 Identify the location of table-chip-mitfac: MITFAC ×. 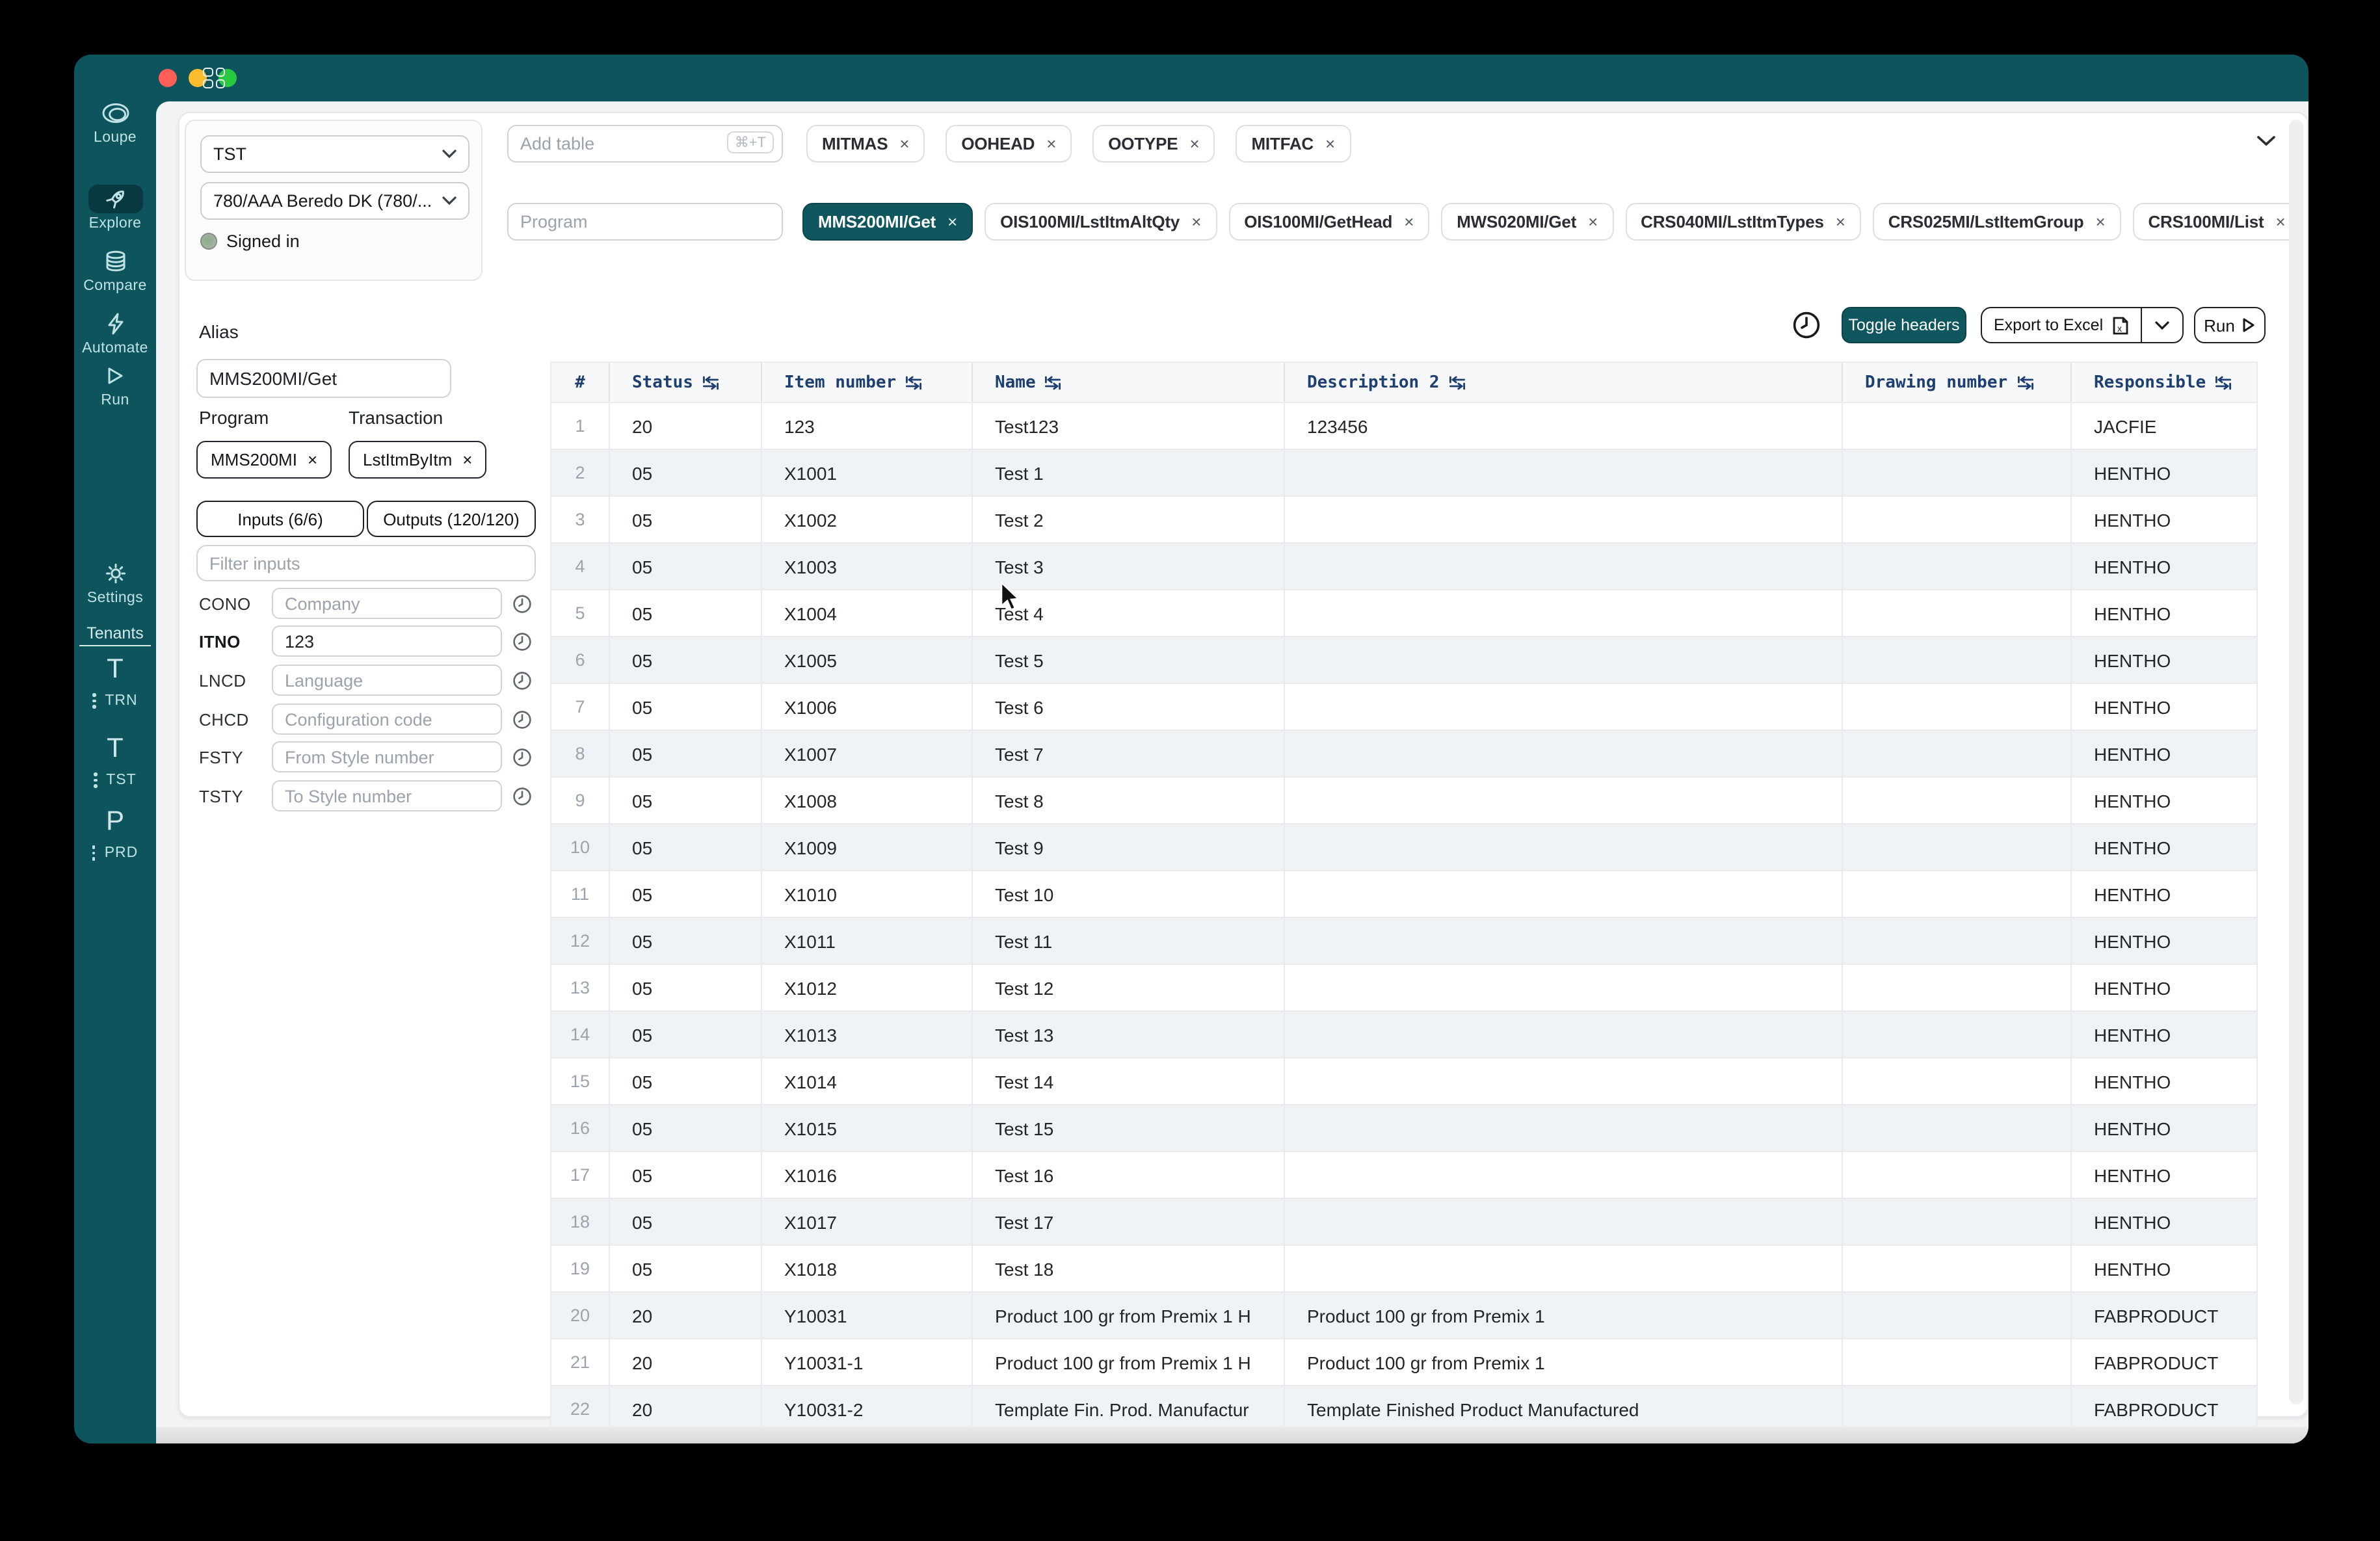
(1293, 144).